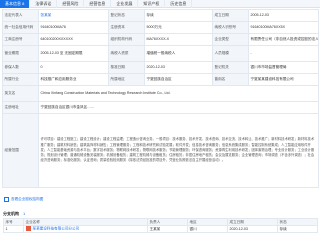  I want to click on credit-code-label: 统一社会信用代码, so click(20, 27).